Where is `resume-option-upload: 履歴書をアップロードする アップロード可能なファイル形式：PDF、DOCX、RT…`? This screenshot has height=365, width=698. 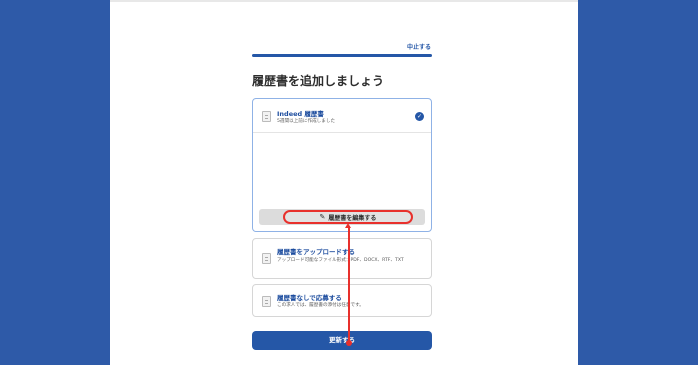 resume-option-upload: 履歴書をアップロードする アップロード可能なファイル形式：PDF、DOCX、RT… is located at coordinates (342, 258).